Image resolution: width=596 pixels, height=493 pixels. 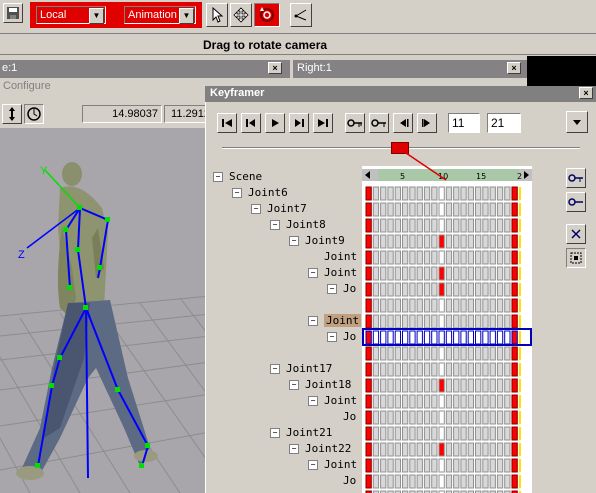 What do you see at coordinates (301, 433) in the screenshot?
I see `tree-item: − Joint21` at bounding box center [301, 433].